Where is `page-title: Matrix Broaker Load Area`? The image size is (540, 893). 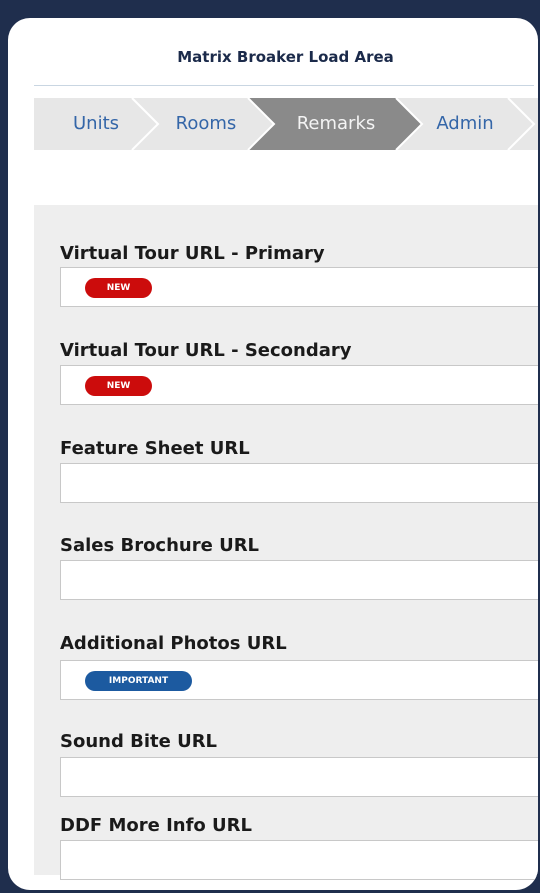
page-title: Matrix Broaker Load Area is located at coordinates (285, 57).